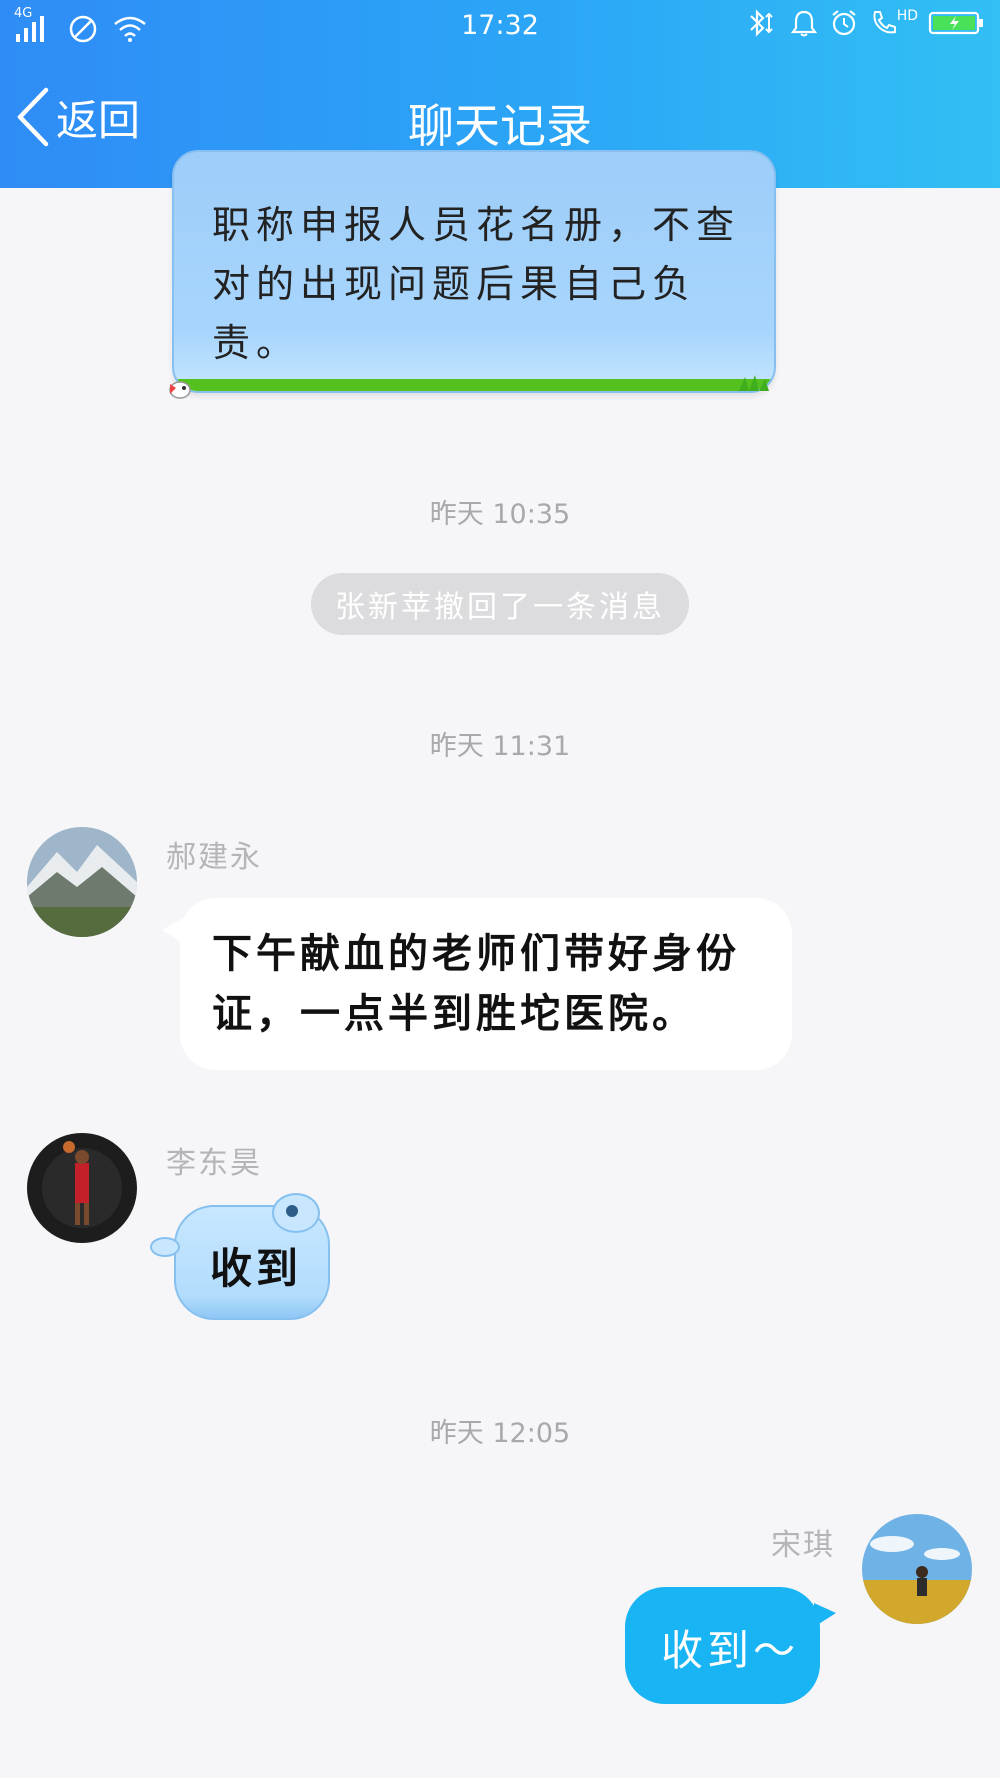 The width and height of the screenshot is (1000, 1778). I want to click on timestamp: 昨天 10:35, so click(500, 514).